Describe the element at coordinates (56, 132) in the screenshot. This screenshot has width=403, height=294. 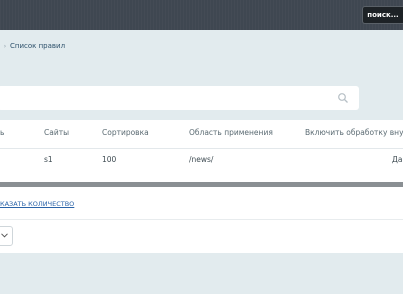
I see `column-header-sites: Сайты` at that location.